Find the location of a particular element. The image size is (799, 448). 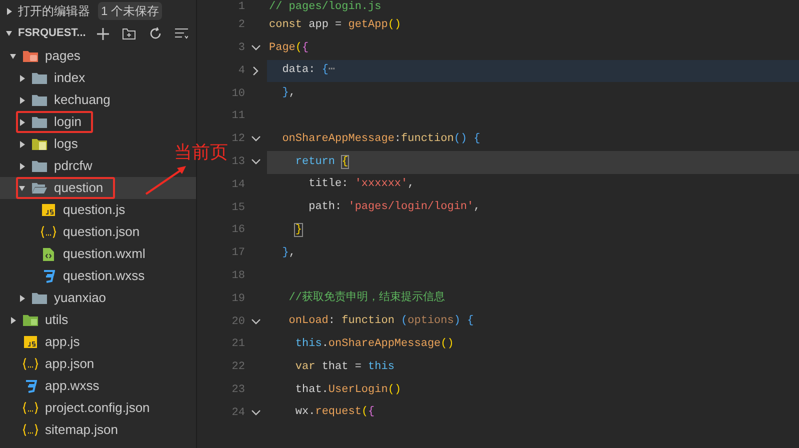

tree-label: app.js is located at coordinates (62, 342).